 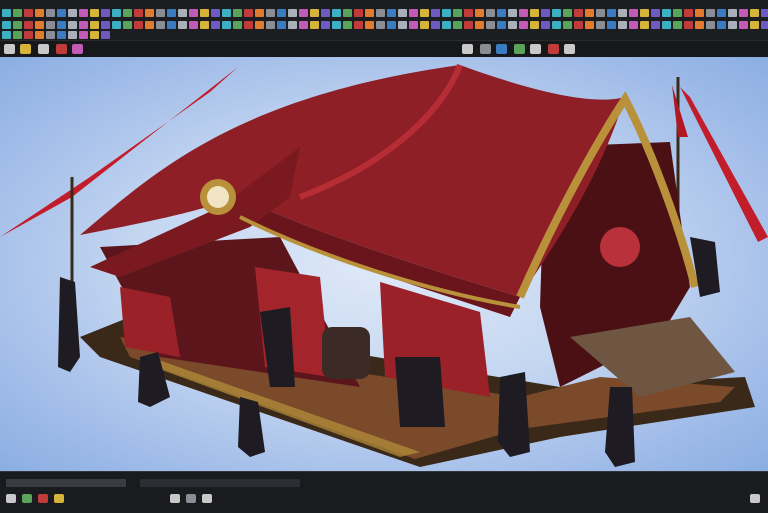 What do you see at coordinates (553, 49) in the screenshot?
I see `home-icon` at bounding box center [553, 49].